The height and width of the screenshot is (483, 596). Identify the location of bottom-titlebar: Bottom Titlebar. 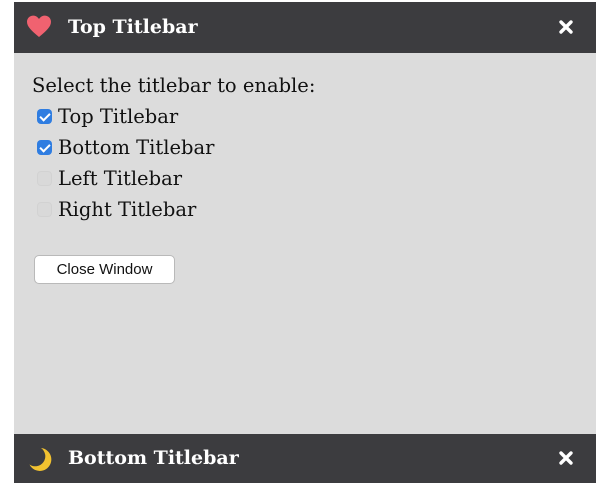
(305, 458).